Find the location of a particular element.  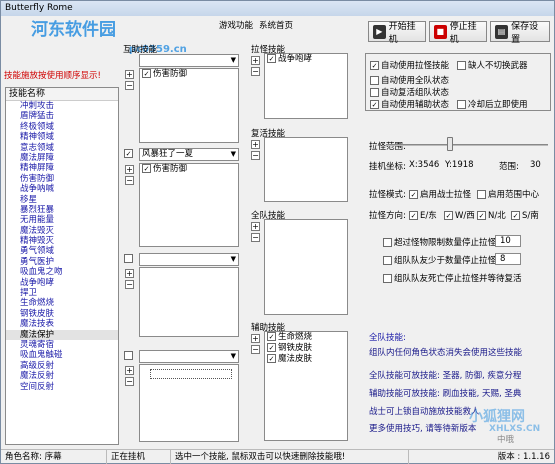

skill-list-item: 吸血鬼之吻 is located at coordinates (62, 272).